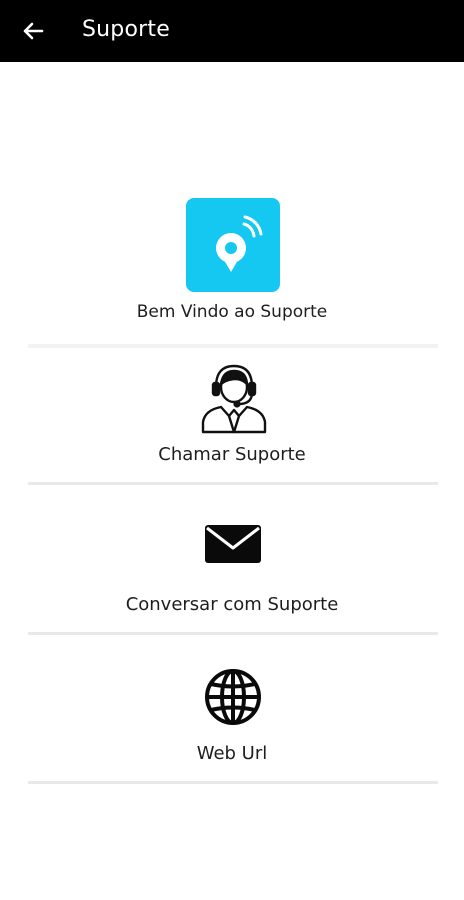 This screenshot has height=900, width=464. Describe the element at coordinates (234, 397) in the screenshot. I see `headset-agent-icon` at that location.